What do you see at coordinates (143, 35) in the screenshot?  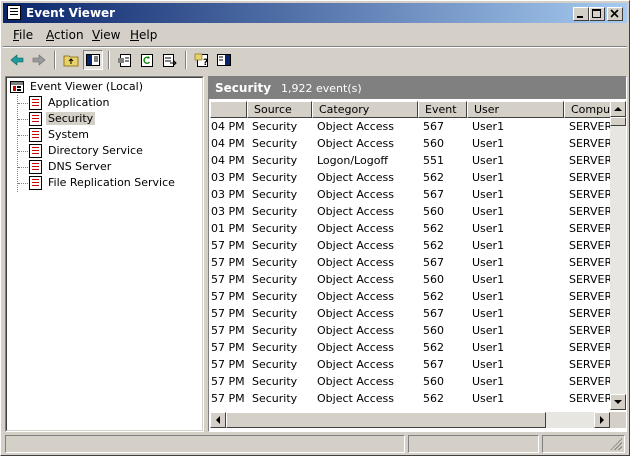 I see `menu-help: Help` at bounding box center [143, 35].